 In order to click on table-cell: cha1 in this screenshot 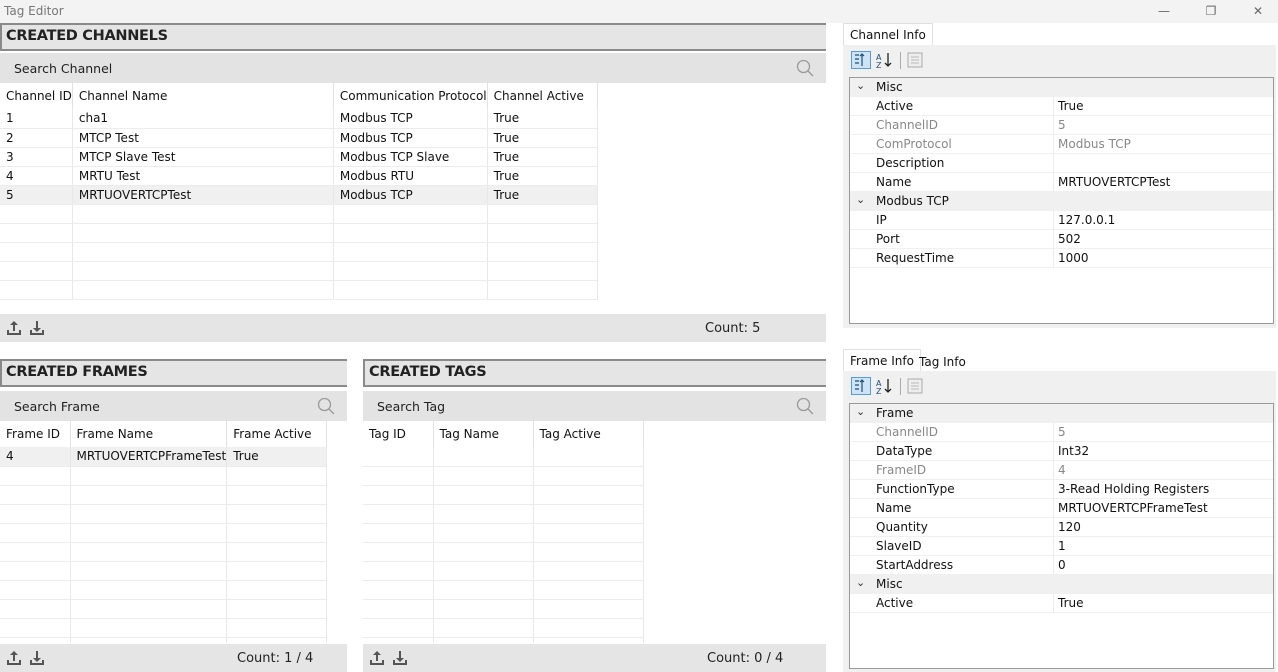, I will do `click(203, 119)`.